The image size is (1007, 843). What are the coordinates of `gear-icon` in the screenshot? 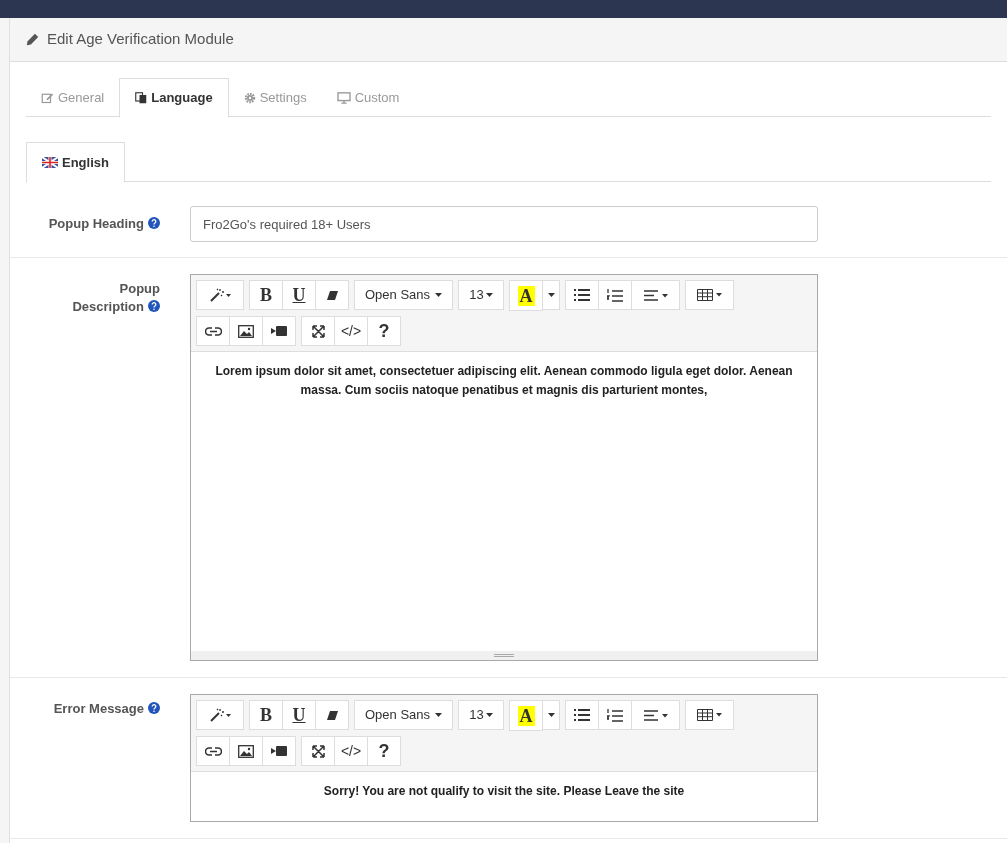 It's located at (249, 97).